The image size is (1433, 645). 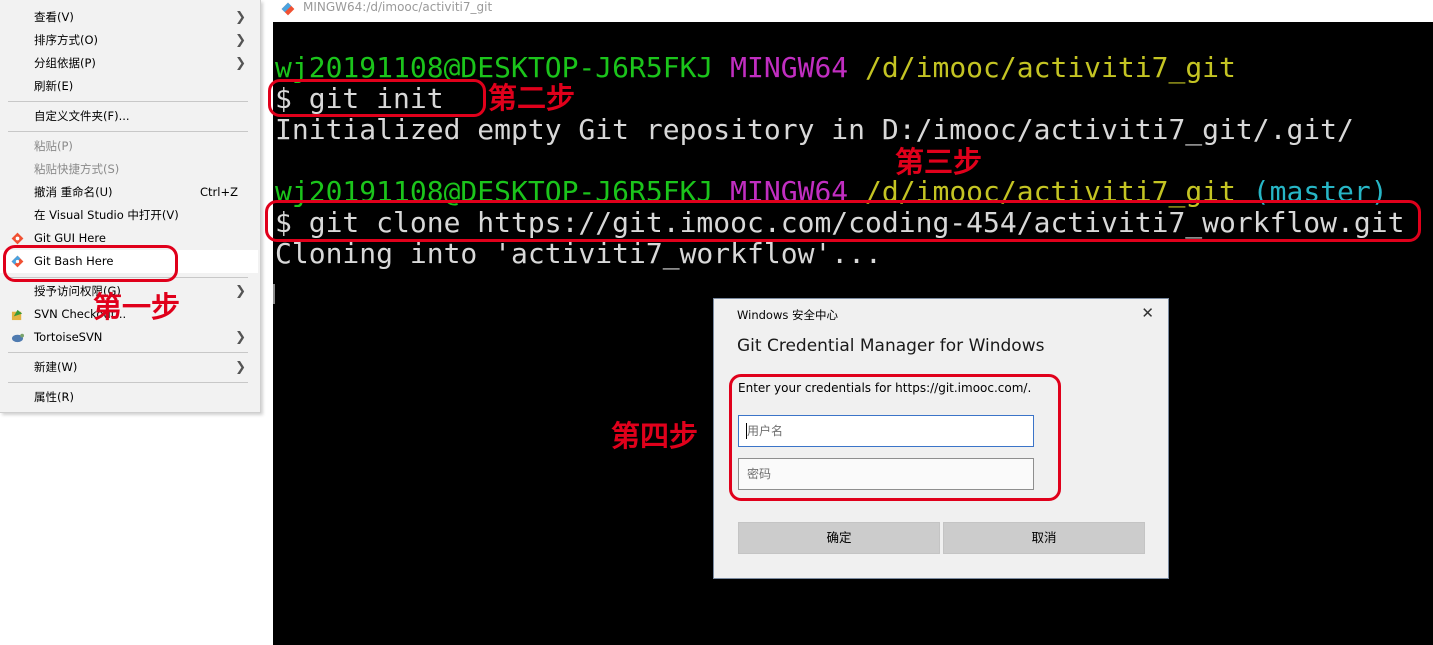 I want to click on menu-item-label: 查看(V), so click(x=54, y=17).